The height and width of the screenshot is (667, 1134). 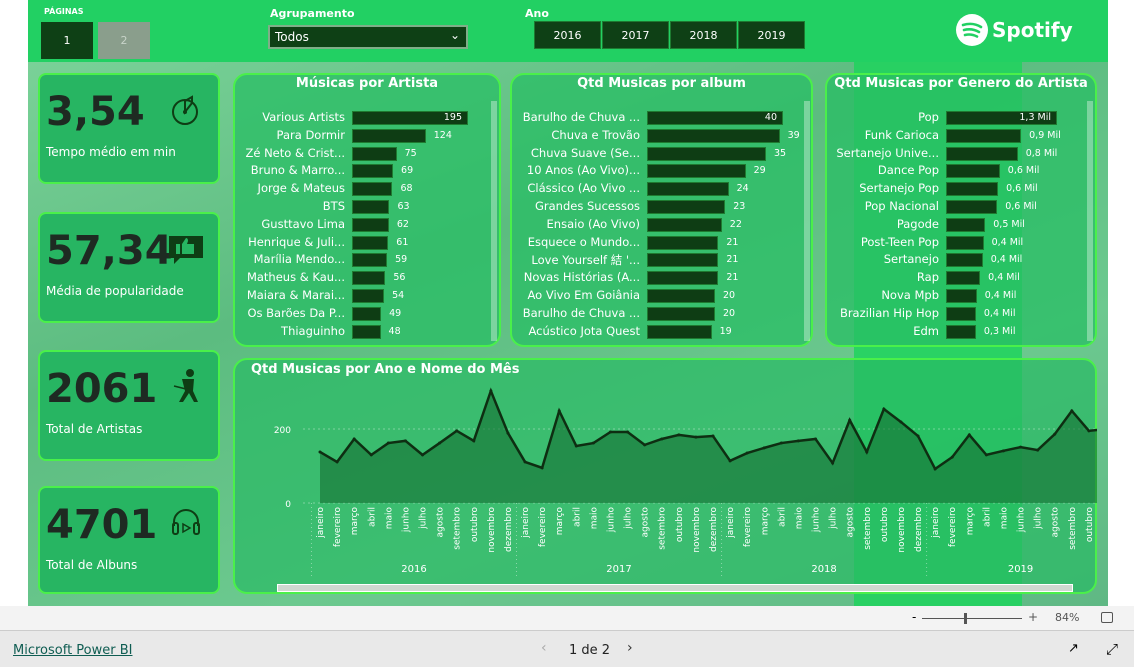 I want to click on bar-row: Love Yourself 結 '... 21, so click(x=661, y=260).